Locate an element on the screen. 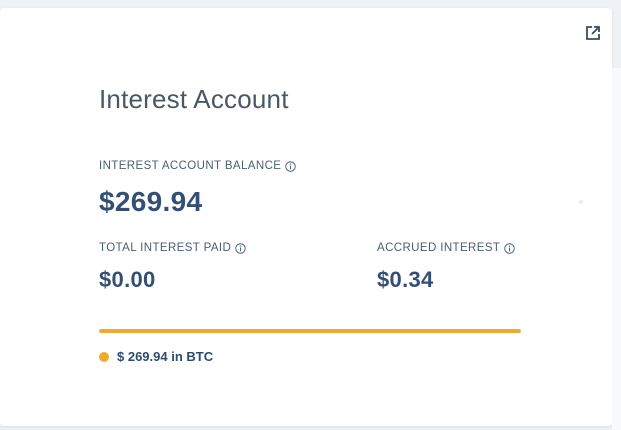 Image resolution: width=621 pixels, height=430 pixels. btc-legend-dot is located at coordinates (104, 356).